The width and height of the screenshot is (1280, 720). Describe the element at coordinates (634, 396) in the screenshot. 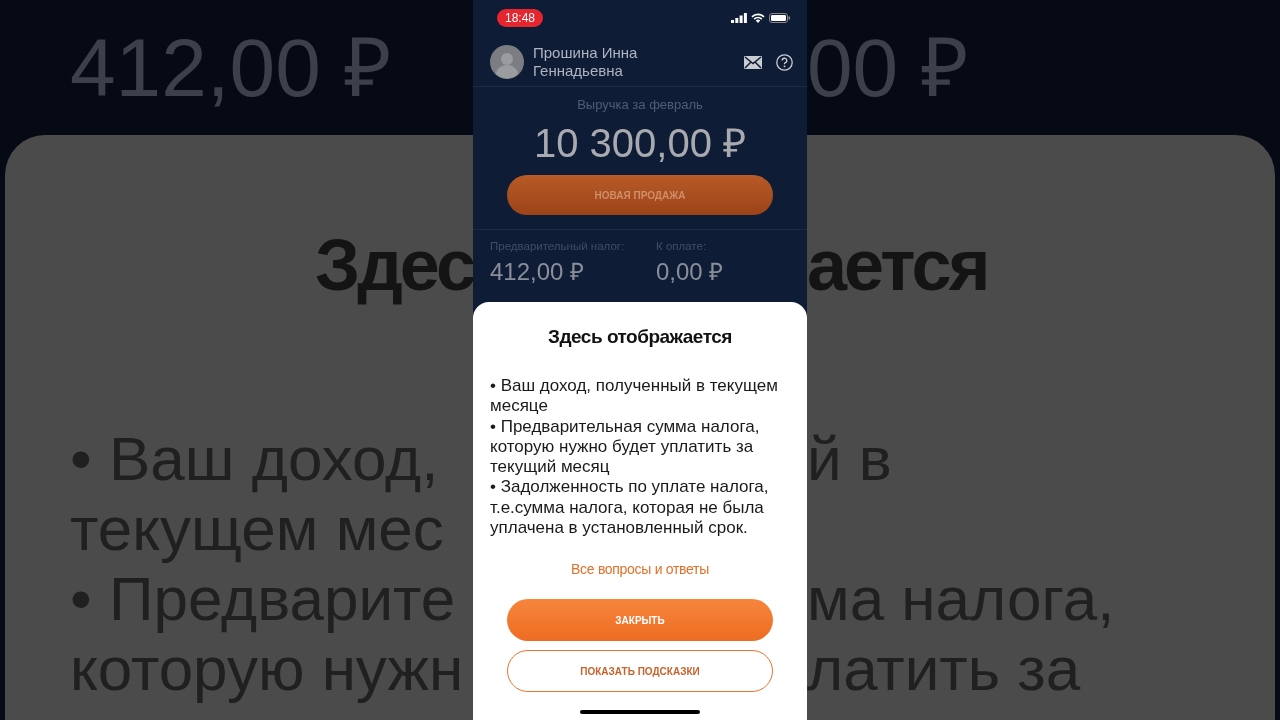

I see `info-paragraph: • Ваш доход, полученный в текущем месяце` at that location.